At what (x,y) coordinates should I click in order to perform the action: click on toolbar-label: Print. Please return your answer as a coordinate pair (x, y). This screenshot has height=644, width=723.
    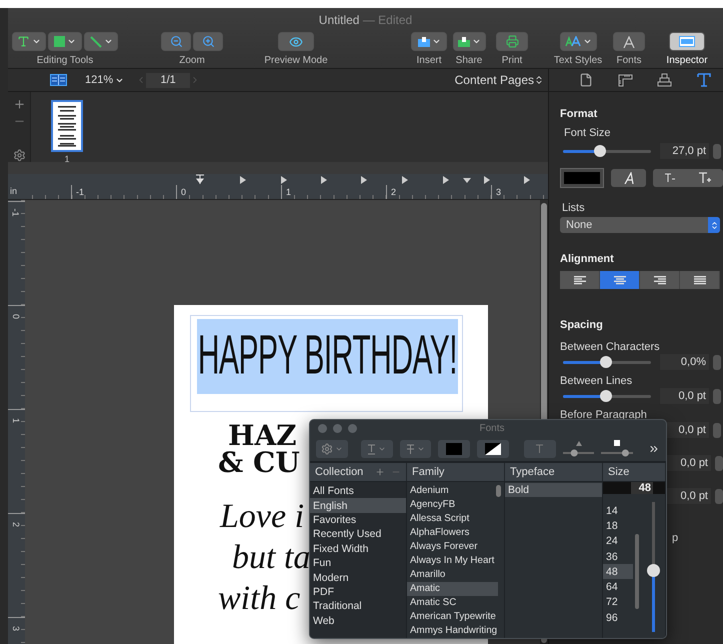
    Looking at the image, I should click on (512, 60).